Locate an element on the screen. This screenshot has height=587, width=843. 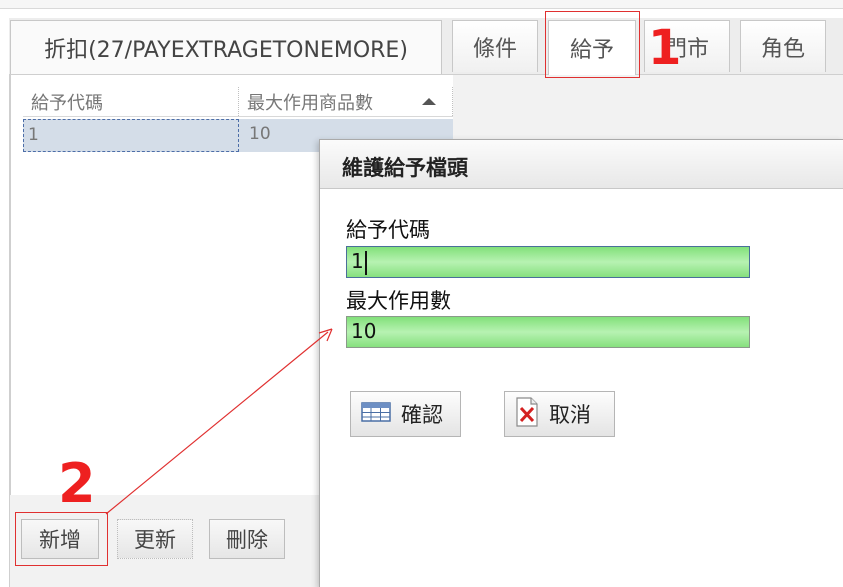
column-header-give-code: 給予代碼 is located at coordinates (131, 101).